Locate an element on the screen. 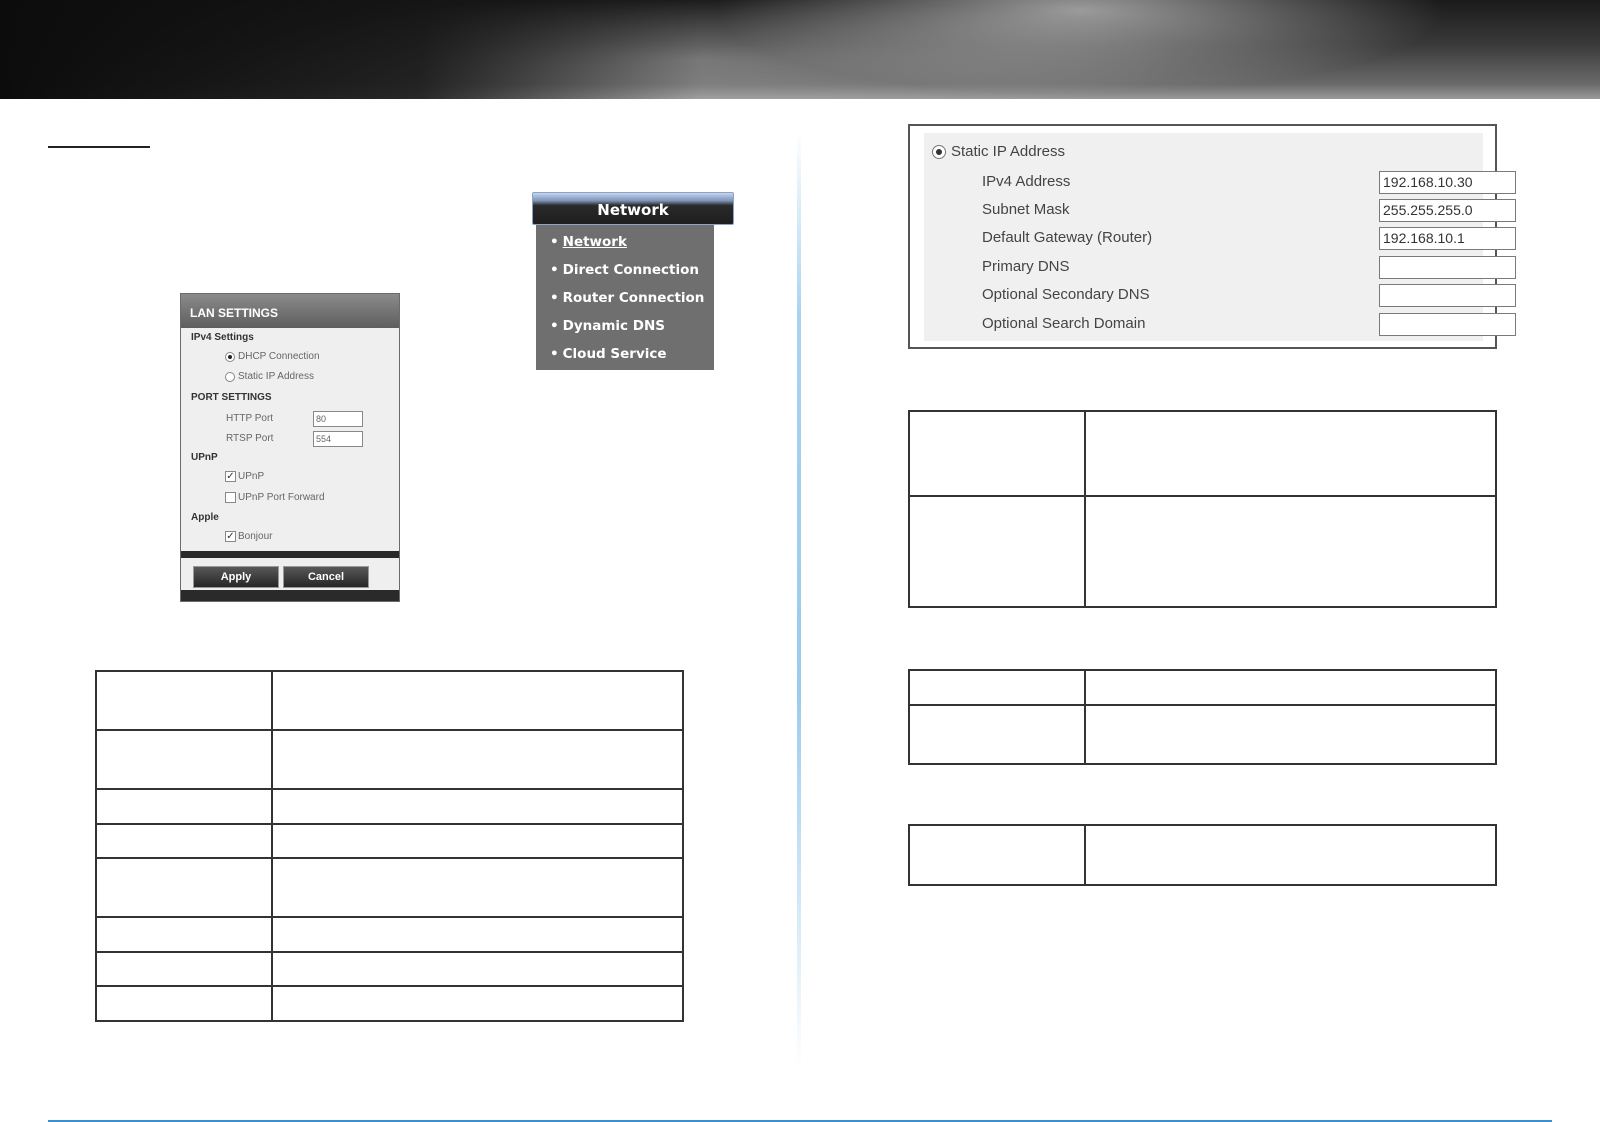 Image resolution: width=1600 pixels, height=1122 pixels. upnp-forward-label: UPnP Port Forward is located at coordinates (281, 497).